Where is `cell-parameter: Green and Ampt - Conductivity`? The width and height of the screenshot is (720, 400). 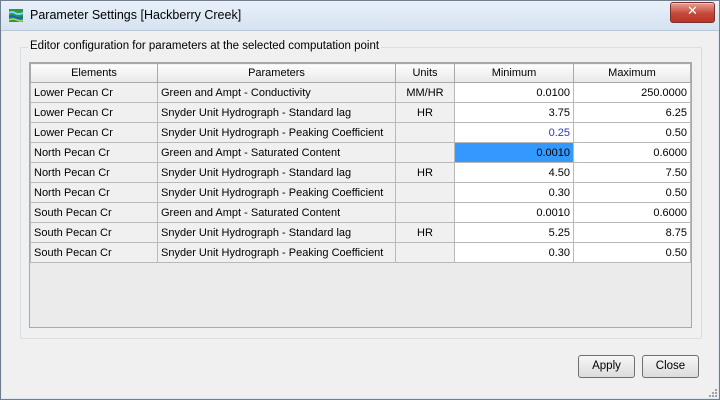 cell-parameter: Green and Ampt - Conductivity is located at coordinates (276, 92).